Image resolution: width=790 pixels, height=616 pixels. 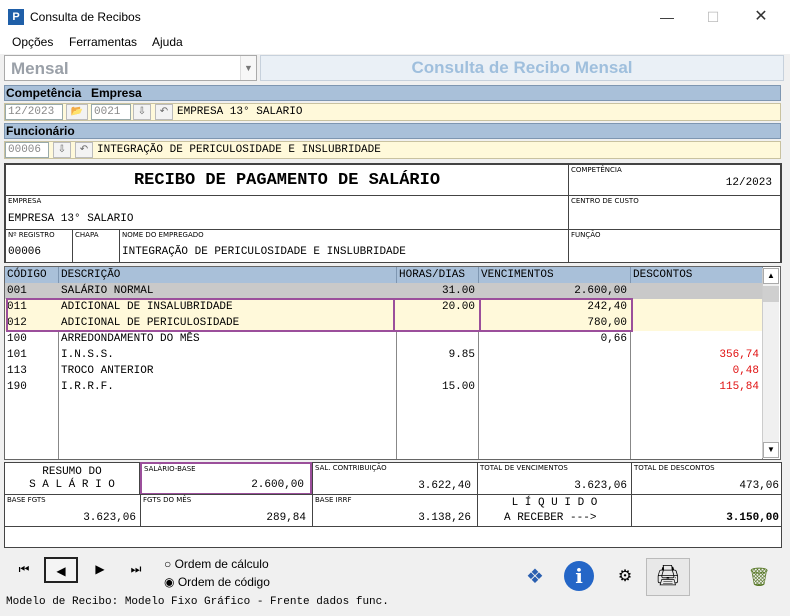 I want to click on funcionario-header: Funcionário, so click(x=392, y=131).